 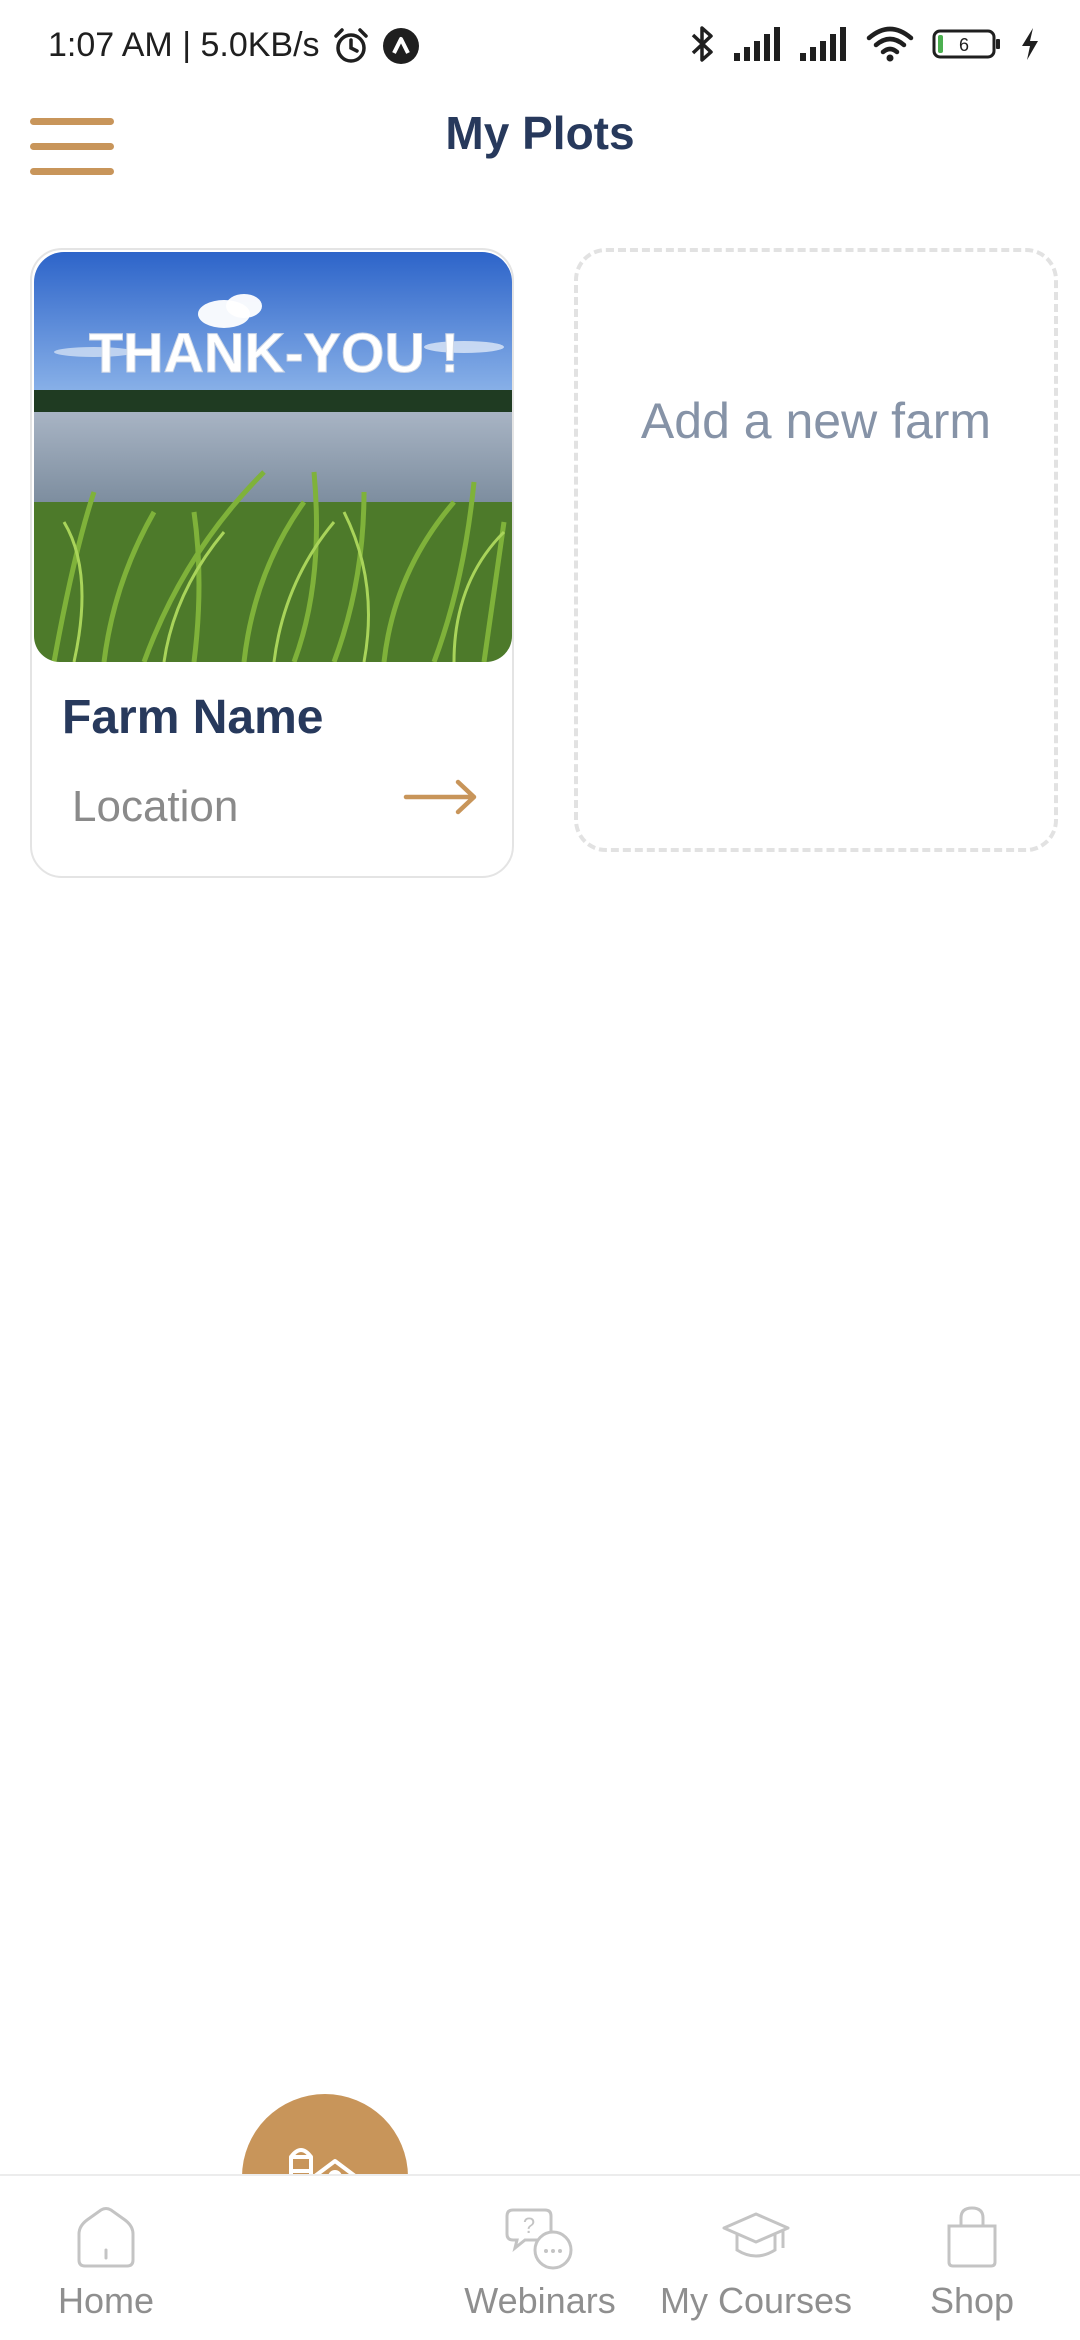 What do you see at coordinates (155, 806) in the screenshot?
I see `farm-location: Location` at bounding box center [155, 806].